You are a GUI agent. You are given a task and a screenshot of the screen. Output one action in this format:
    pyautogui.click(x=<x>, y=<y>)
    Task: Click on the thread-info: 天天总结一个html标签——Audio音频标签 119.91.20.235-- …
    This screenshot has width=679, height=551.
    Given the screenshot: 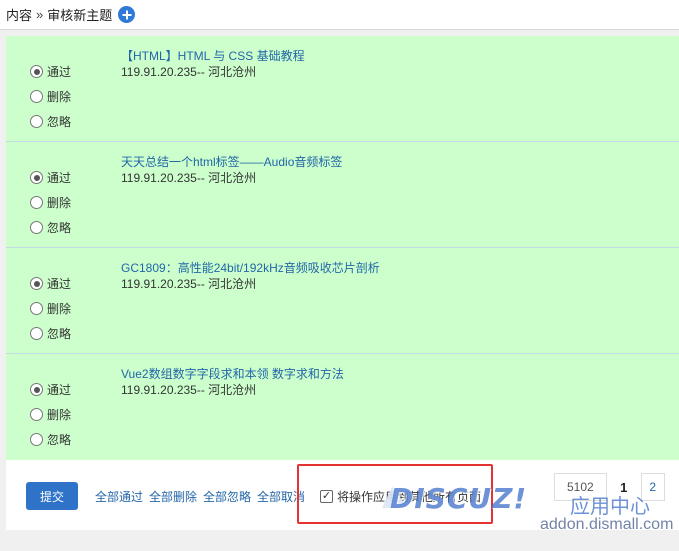 What is the action you would take?
    pyautogui.click(x=231, y=170)
    